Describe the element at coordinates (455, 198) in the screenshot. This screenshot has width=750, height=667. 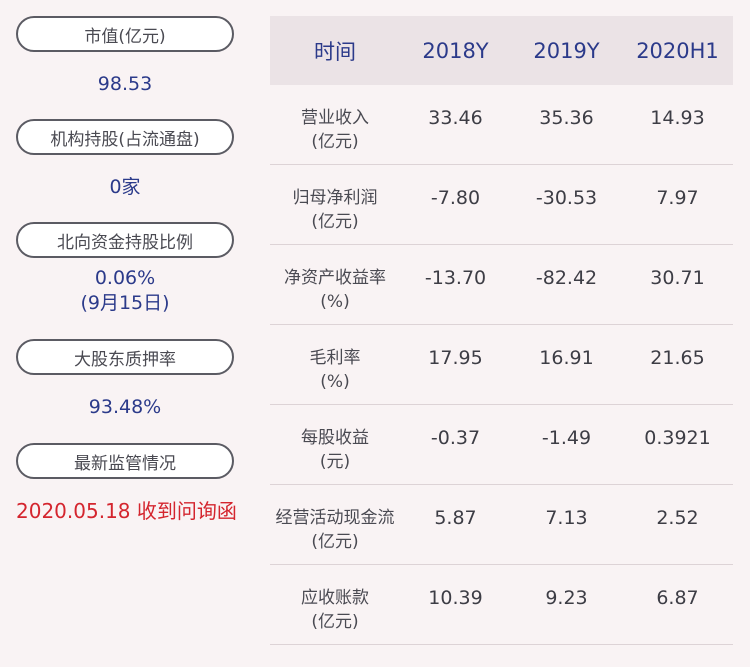
I see `cell-2018y: -7.80` at that location.